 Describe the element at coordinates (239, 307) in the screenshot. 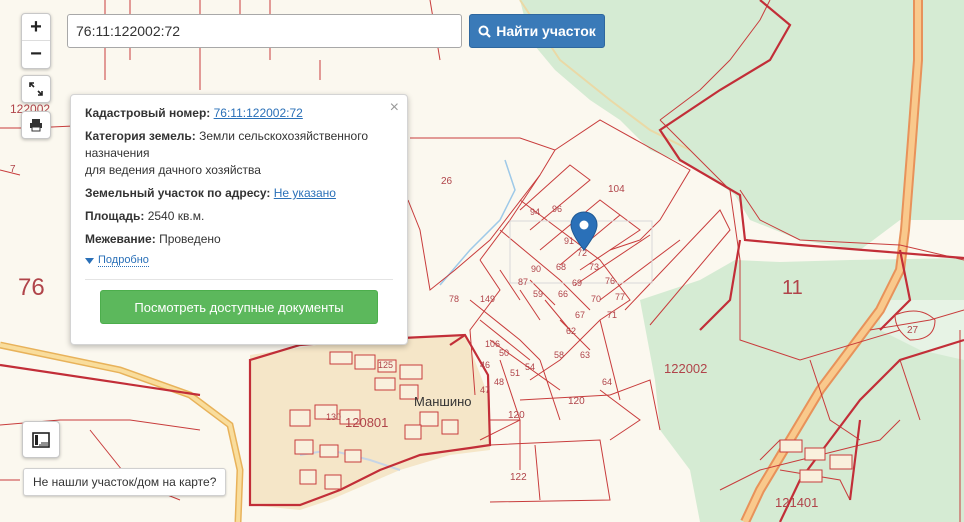

I see `view-documents-button: Посмотреть доступные документы` at that location.